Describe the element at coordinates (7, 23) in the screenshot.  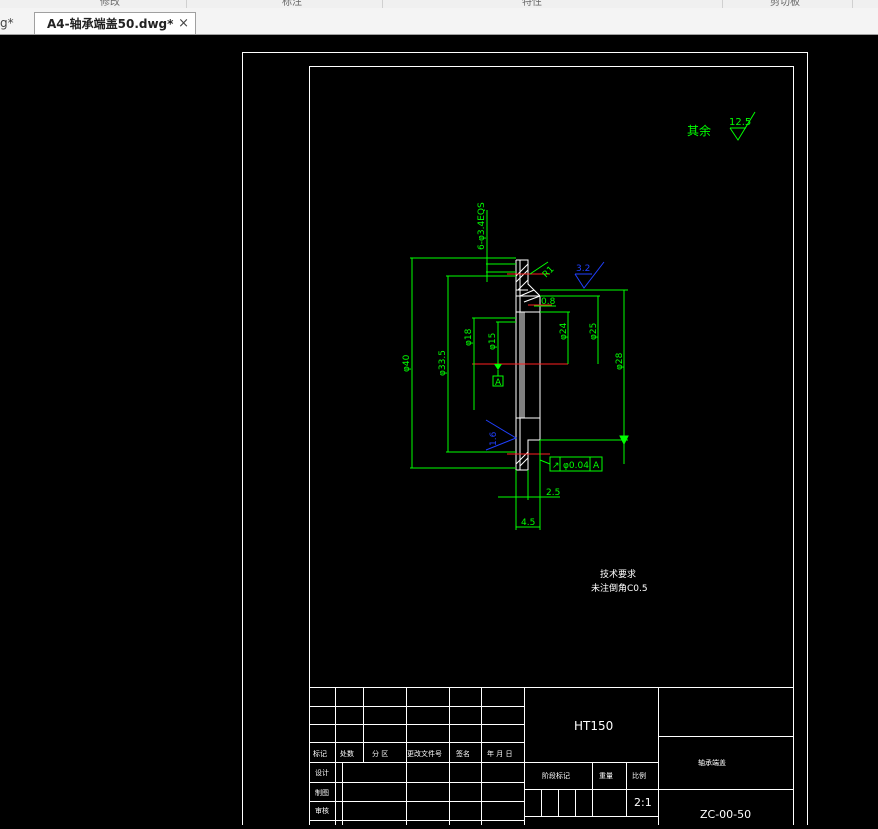
I see `tab-label: g*` at that location.